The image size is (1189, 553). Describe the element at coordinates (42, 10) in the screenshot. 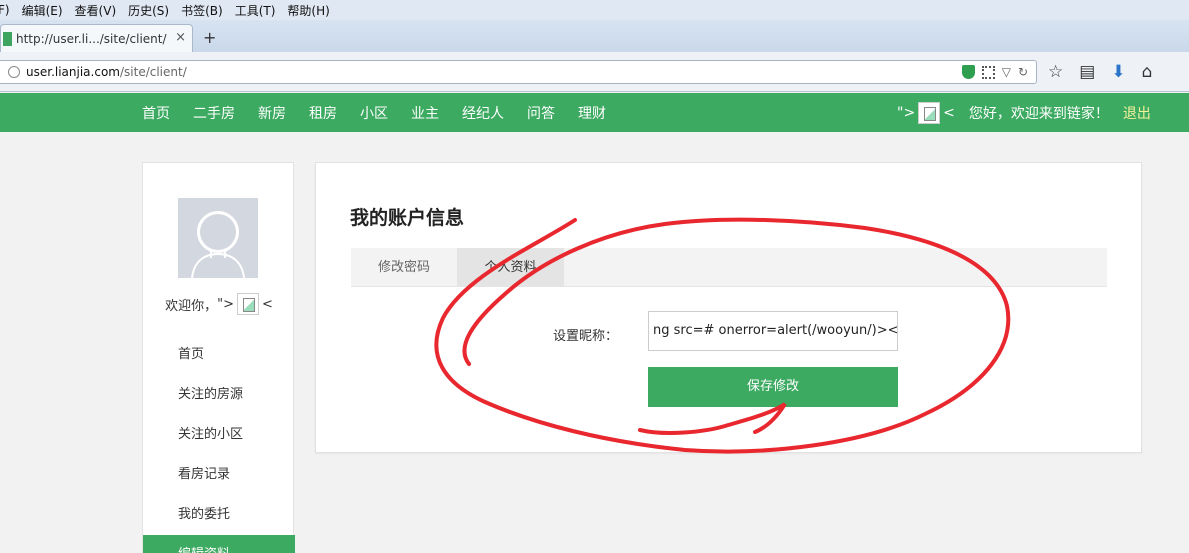

I see `menu-edit: 编辑(E)` at that location.